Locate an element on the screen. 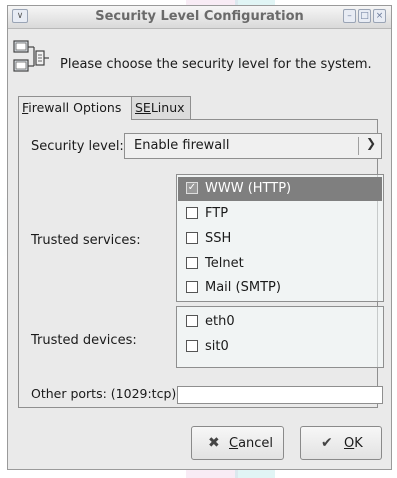 The height and width of the screenshot is (478, 397). minimize-icon: – is located at coordinates (349, 16).